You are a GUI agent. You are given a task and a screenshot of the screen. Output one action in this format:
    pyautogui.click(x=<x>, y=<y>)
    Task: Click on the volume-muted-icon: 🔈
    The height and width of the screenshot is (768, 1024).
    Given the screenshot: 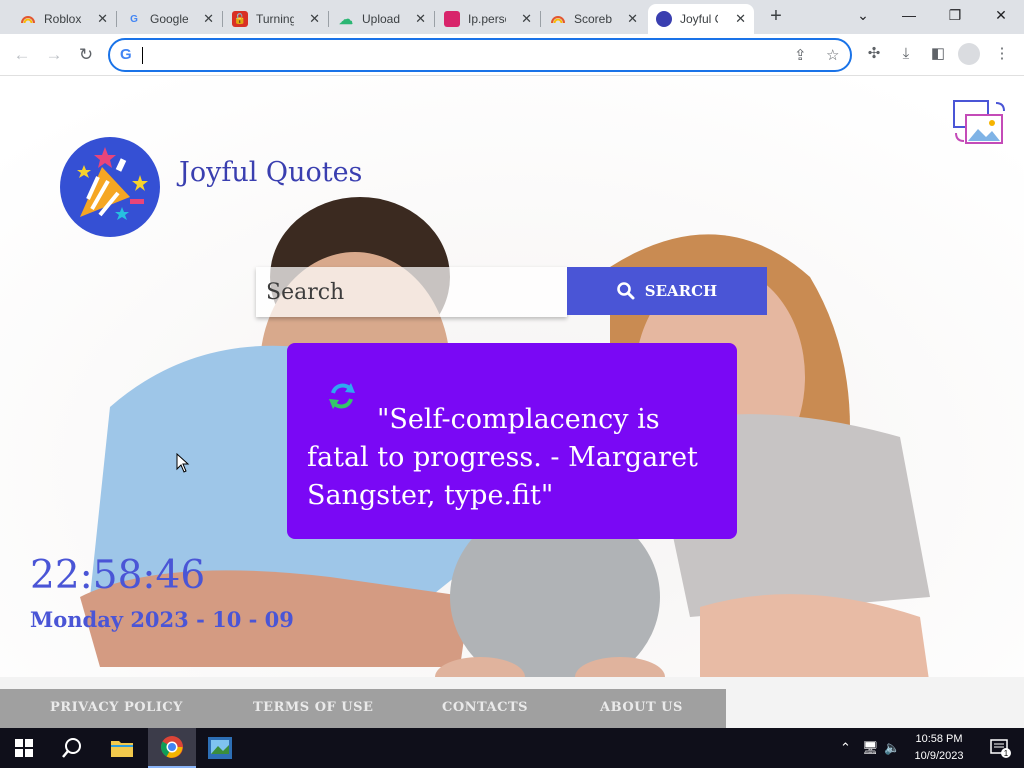 What is the action you would take?
    pyautogui.click(x=892, y=748)
    